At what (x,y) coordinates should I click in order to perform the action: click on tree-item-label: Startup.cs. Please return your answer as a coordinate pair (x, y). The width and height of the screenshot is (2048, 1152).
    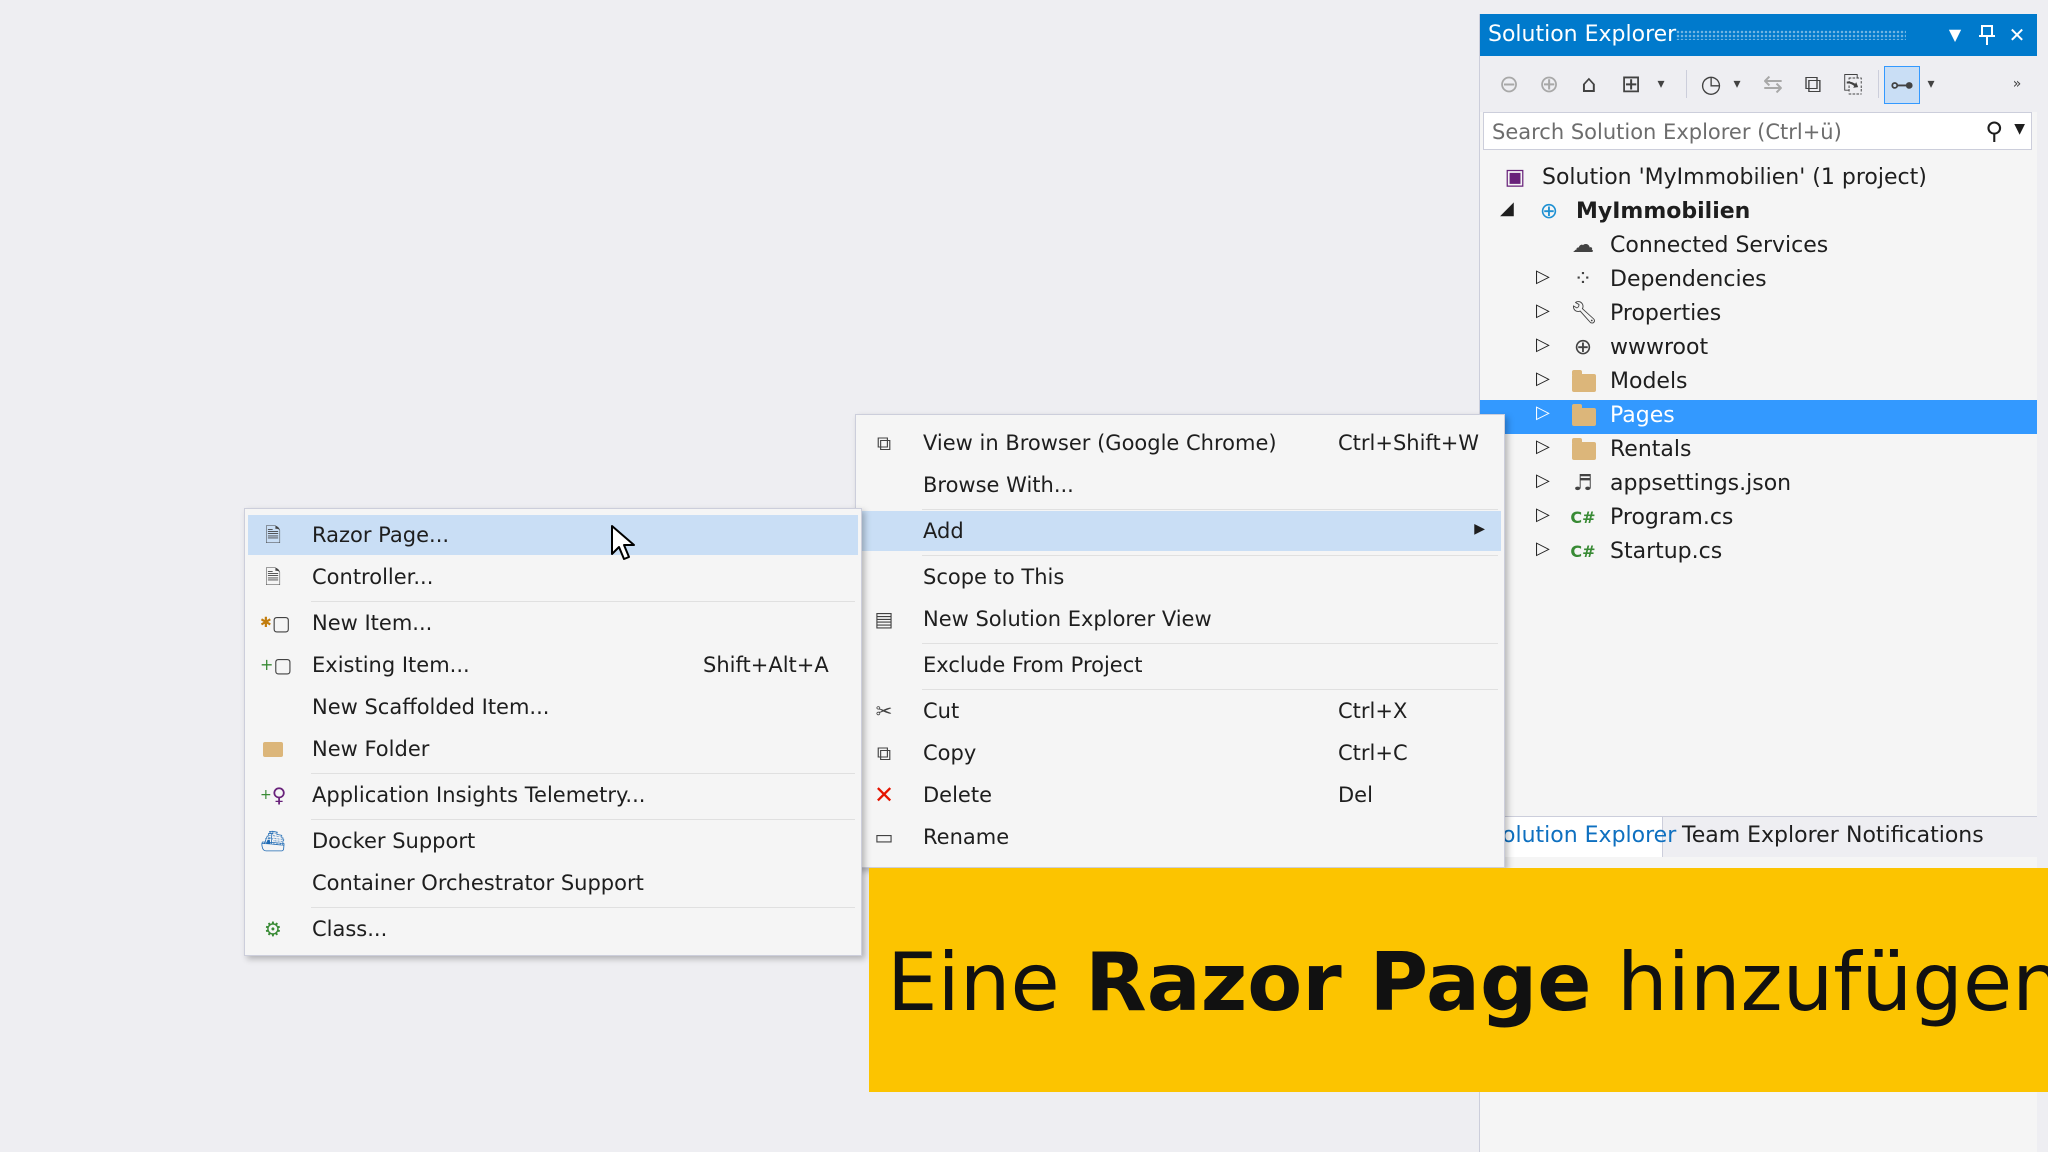
    Looking at the image, I should click on (1666, 551).